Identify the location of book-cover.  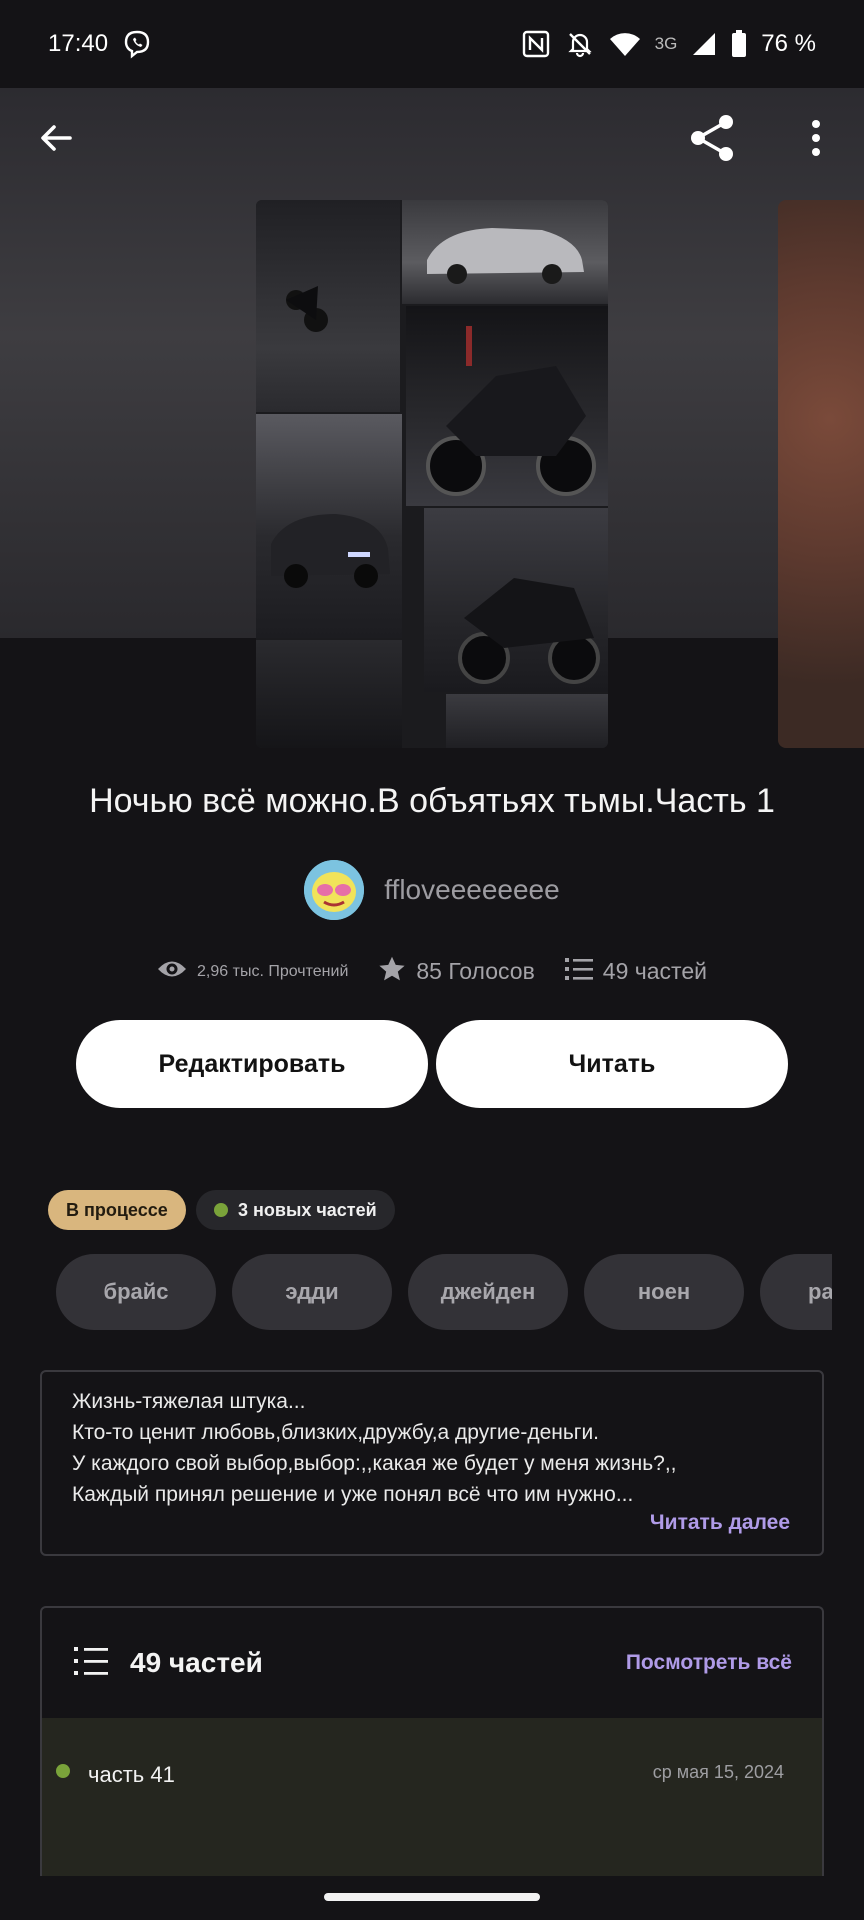
(432, 474).